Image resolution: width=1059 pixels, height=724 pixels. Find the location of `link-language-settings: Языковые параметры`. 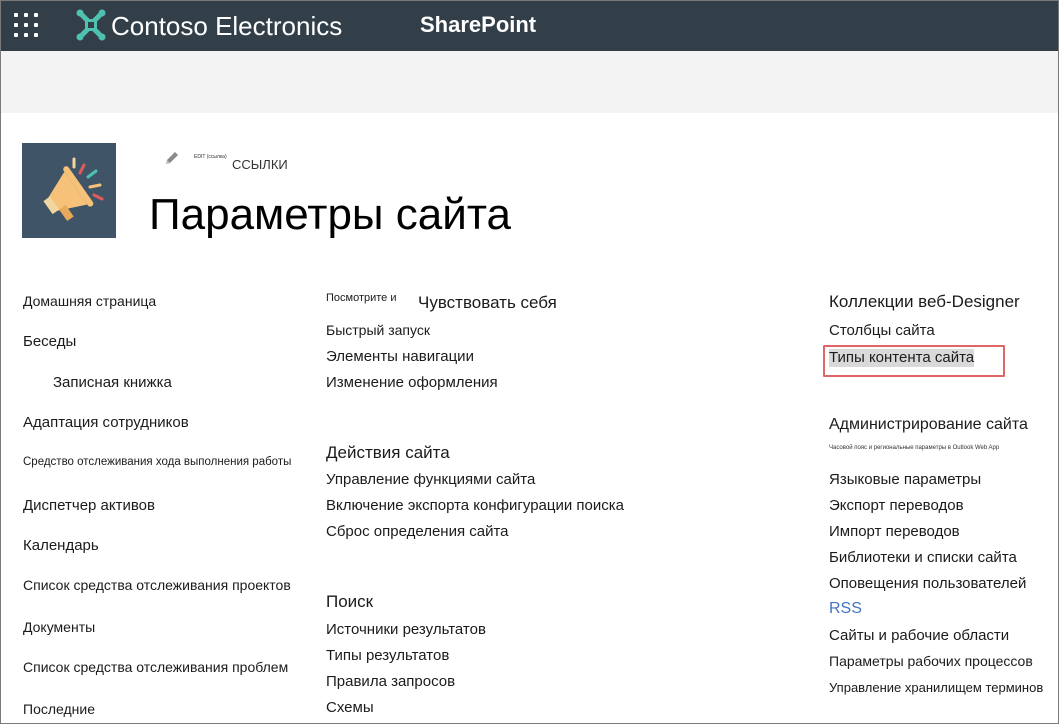

link-language-settings: Языковые параметры is located at coordinates (905, 480).